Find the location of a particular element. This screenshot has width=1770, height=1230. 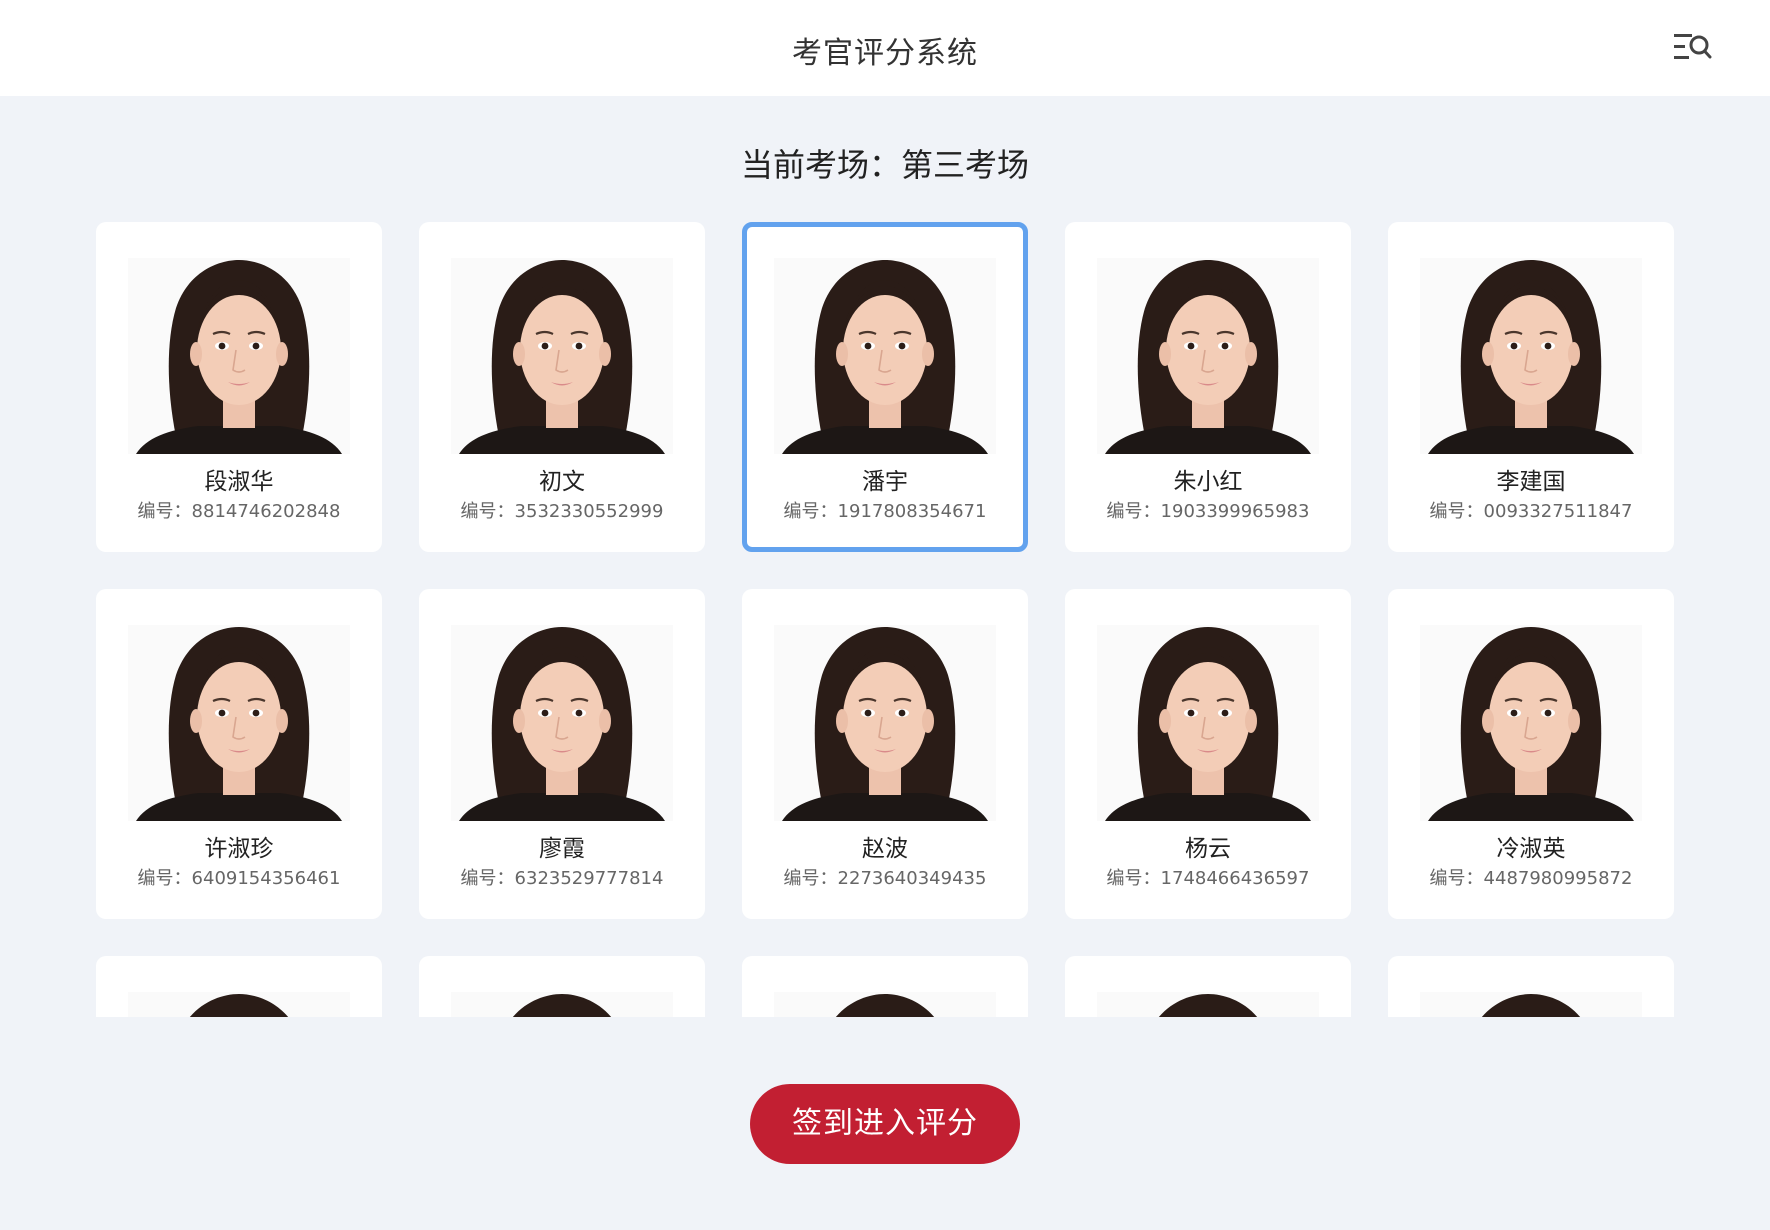

menu-search-button is located at coordinates (1692, 48).